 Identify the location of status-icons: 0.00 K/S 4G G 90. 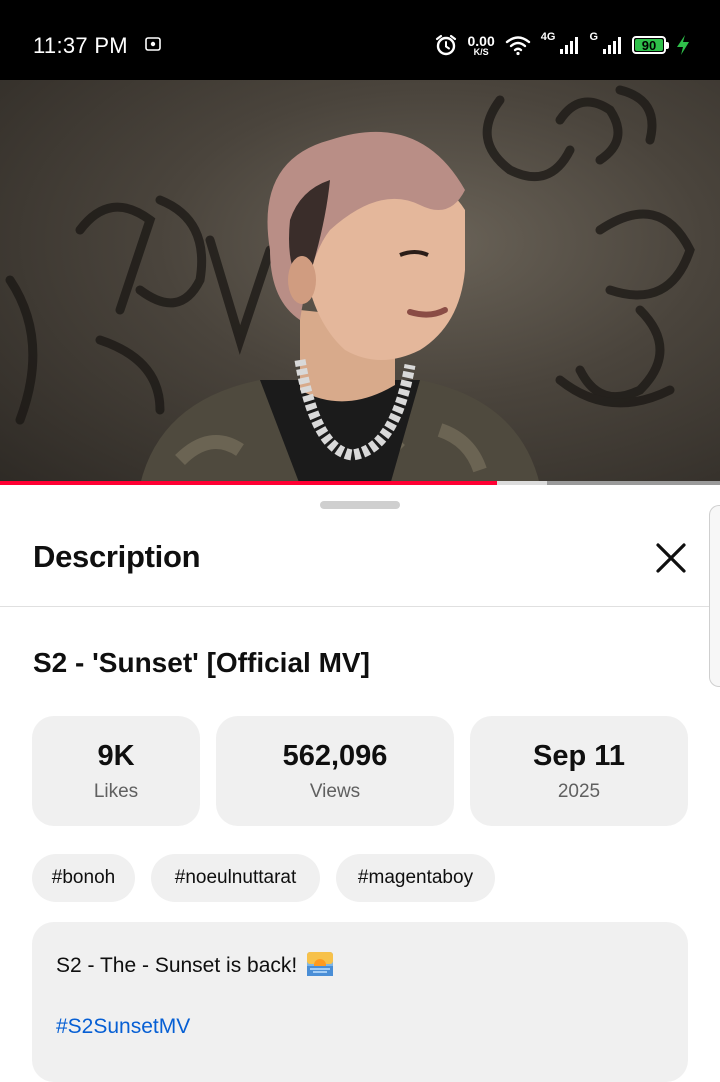
(562, 45).